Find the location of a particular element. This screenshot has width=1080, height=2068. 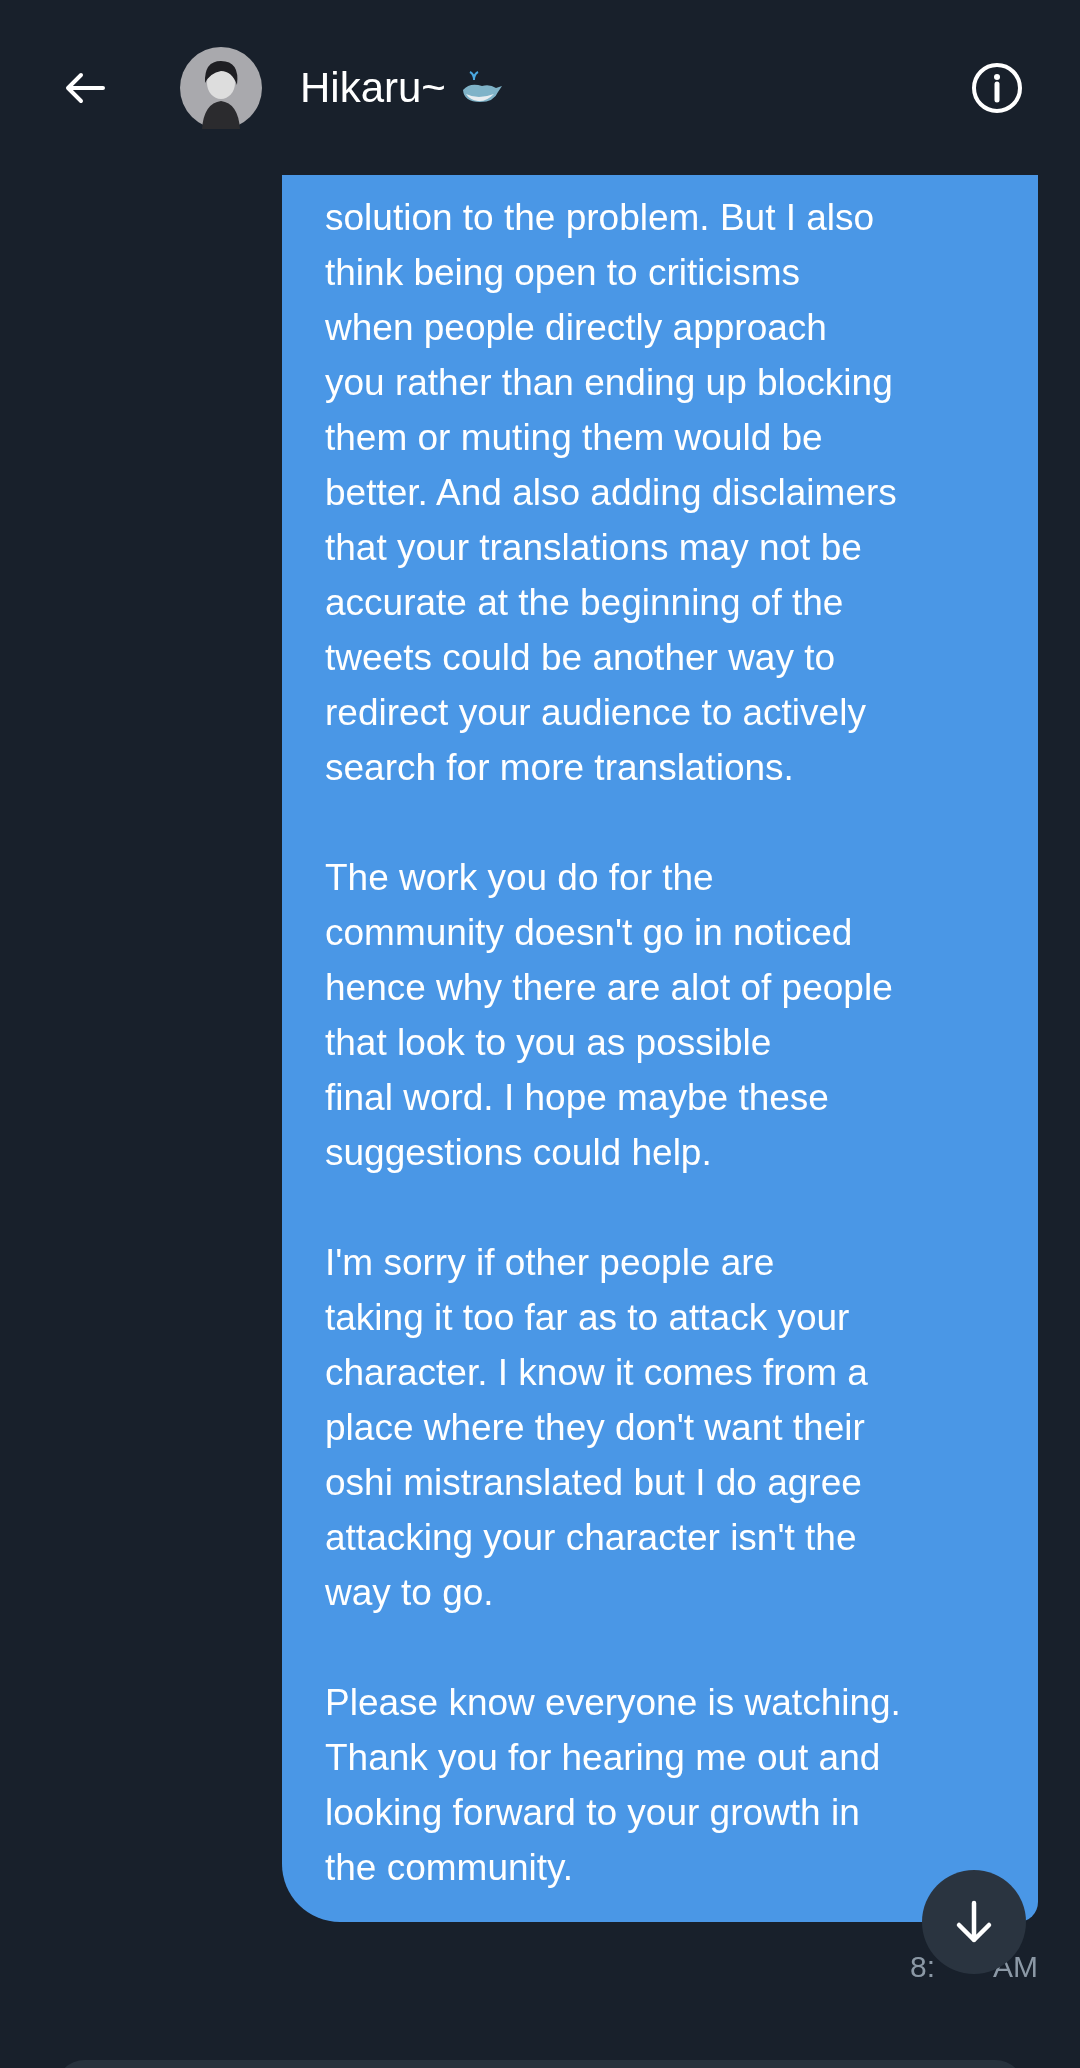

back-arrow-icon is located at coordinates (85, 87).